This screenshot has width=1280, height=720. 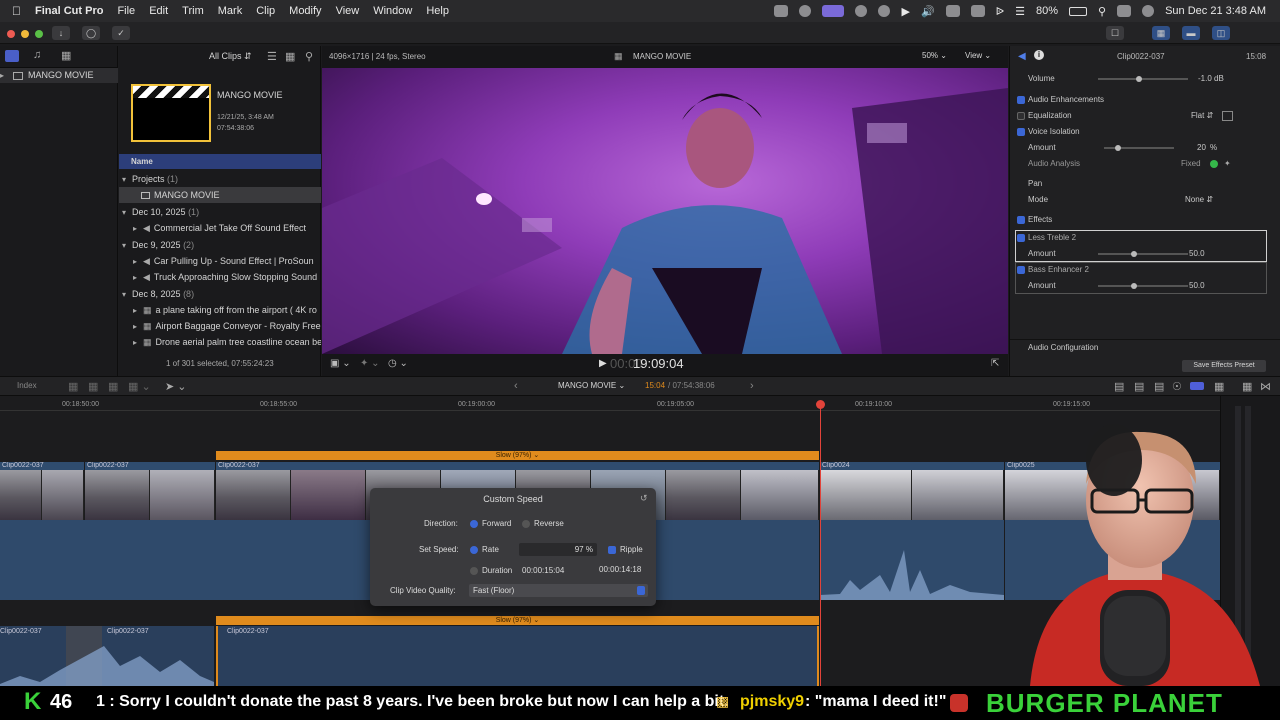 I want to click on screen-record-icon, so click(x=833, y=11).